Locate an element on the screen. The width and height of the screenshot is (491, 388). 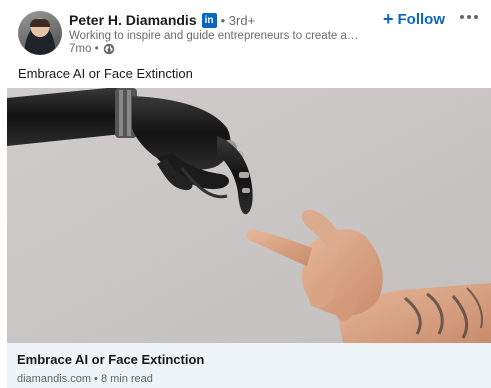
article-meta: diamandis.com • 8 min read is located at coordinates (85, 379).